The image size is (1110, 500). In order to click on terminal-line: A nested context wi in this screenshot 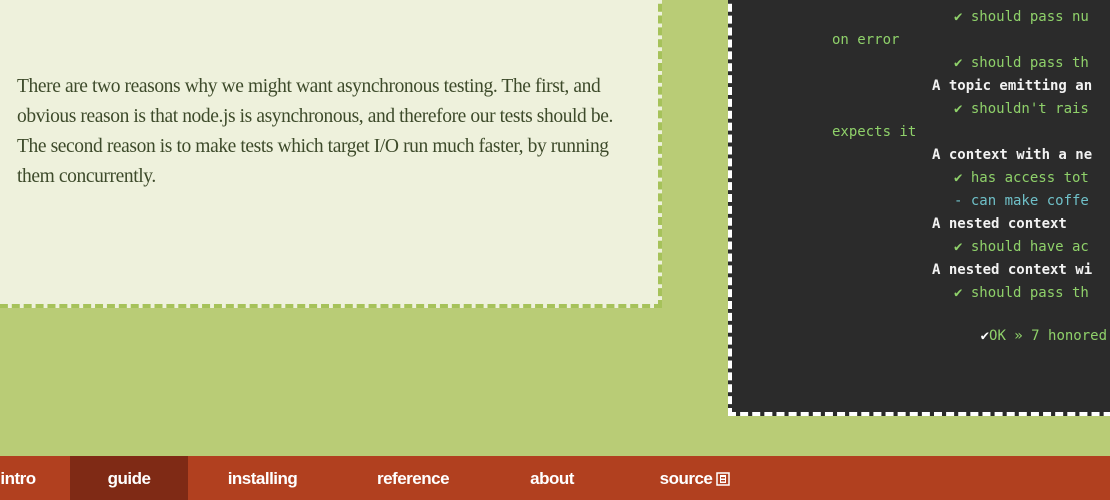, I will do `click(1012, 270)`.